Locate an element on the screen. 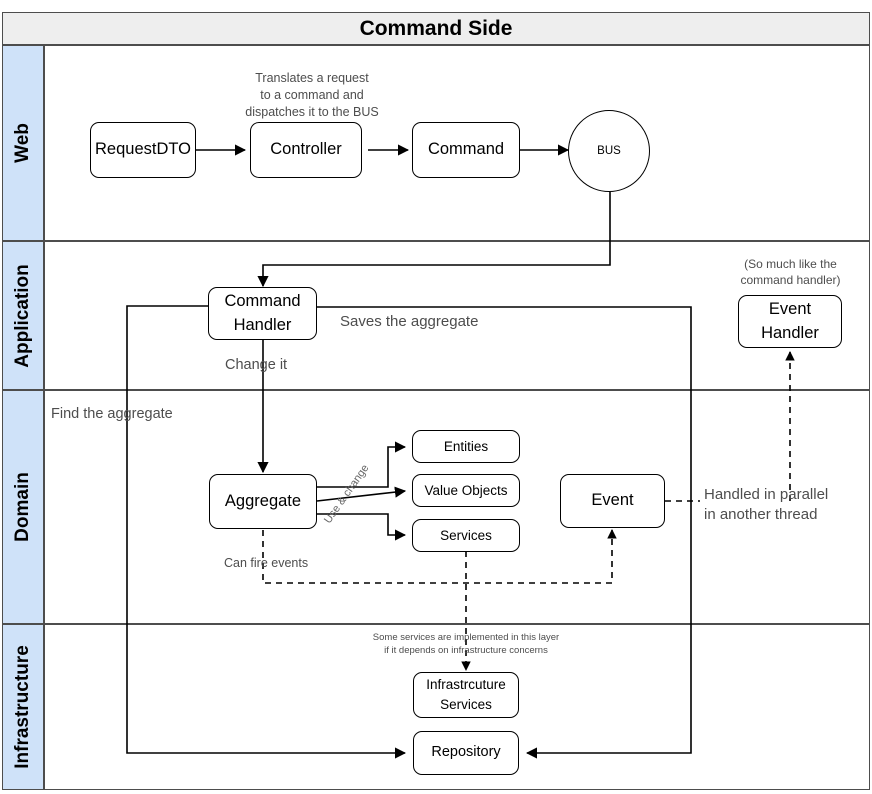 The width and height of the screenshot is (872, 794). edge-bus-command-handler is located at coordinates (434, 240).